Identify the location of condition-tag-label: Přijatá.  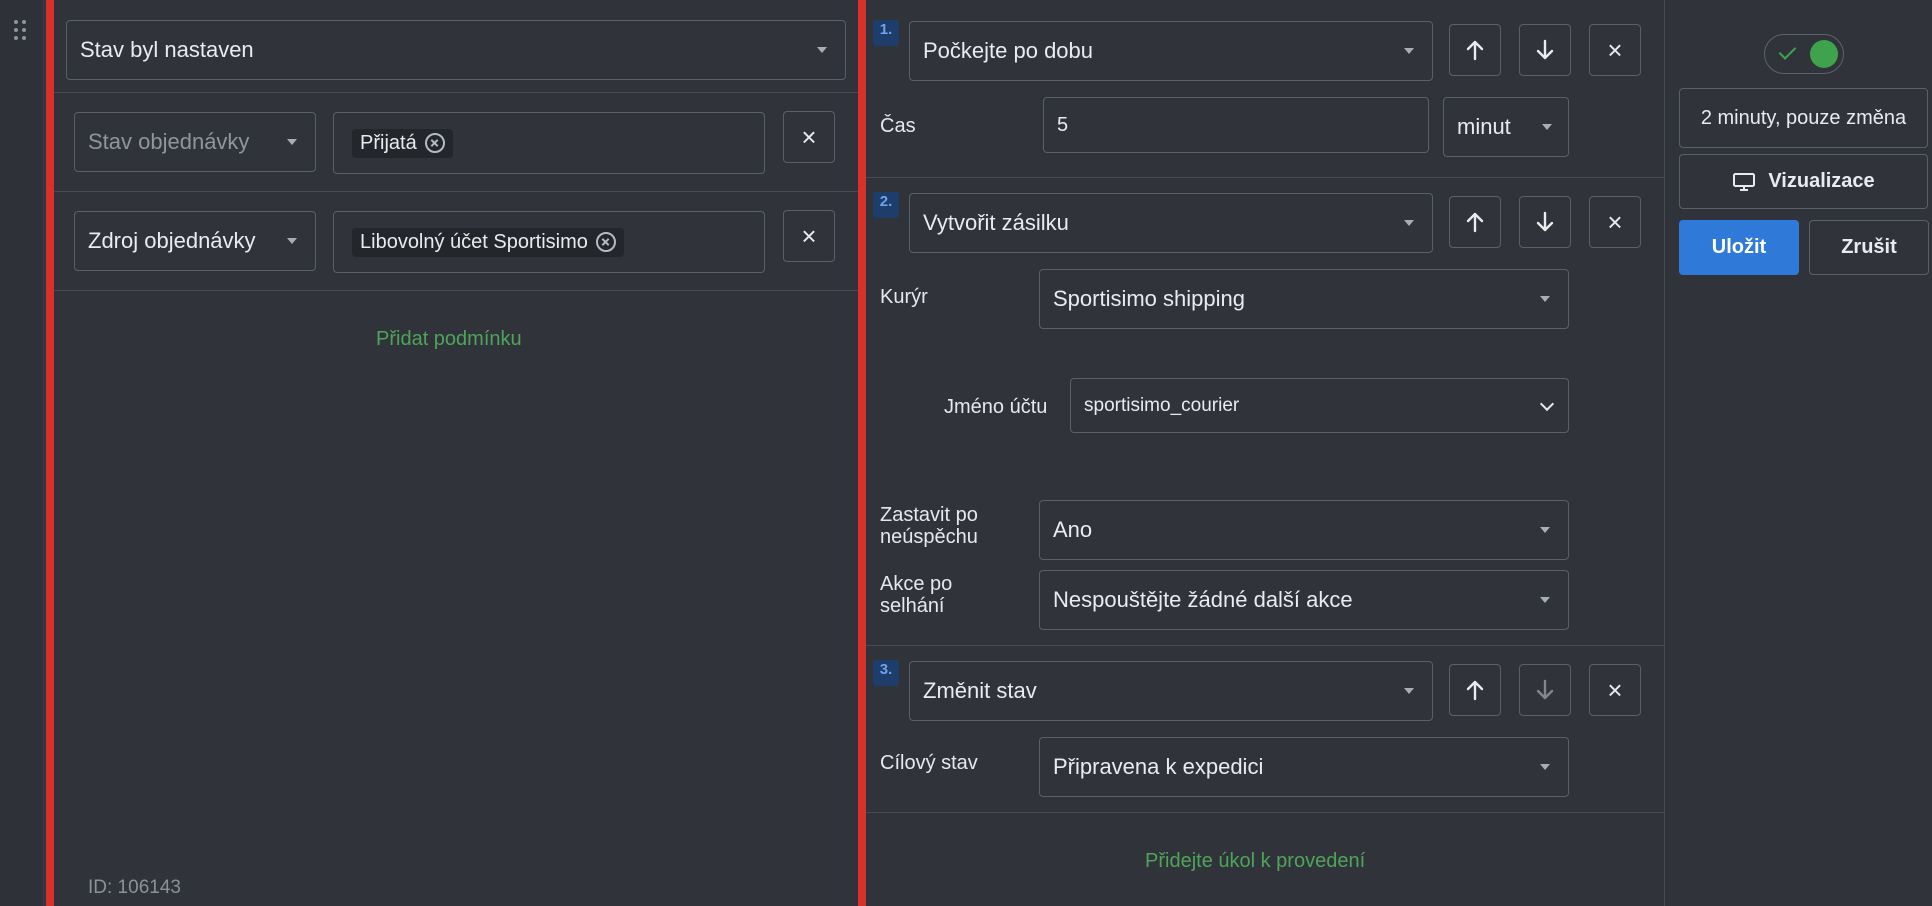
(388, 142).